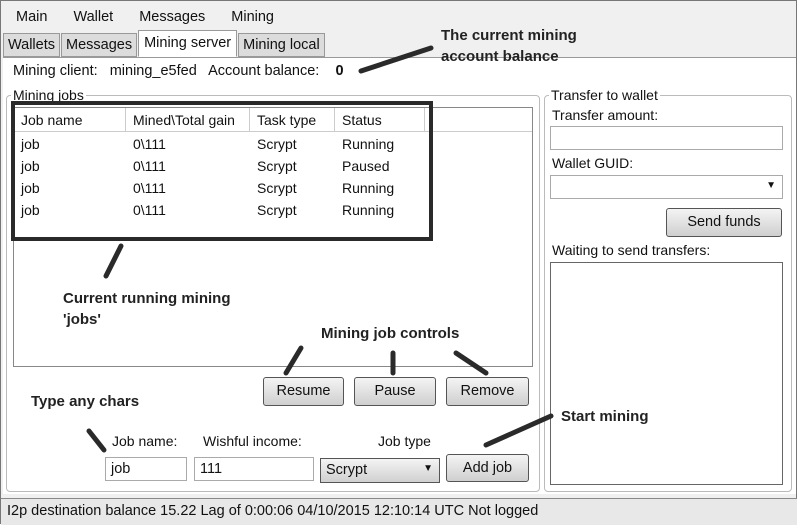 This screenshot has height=525, width=797. I want to click on annotation-type: Type any chars, so click(85, 401).